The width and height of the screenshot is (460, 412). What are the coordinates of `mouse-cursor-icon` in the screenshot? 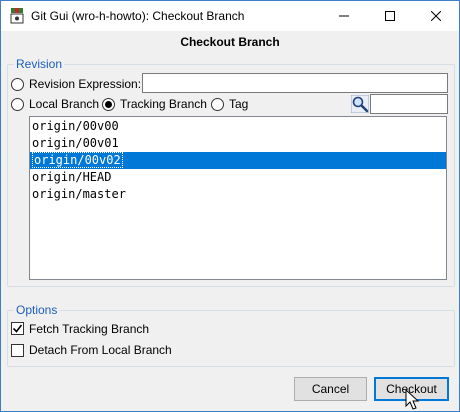 It's located at (412, 399).